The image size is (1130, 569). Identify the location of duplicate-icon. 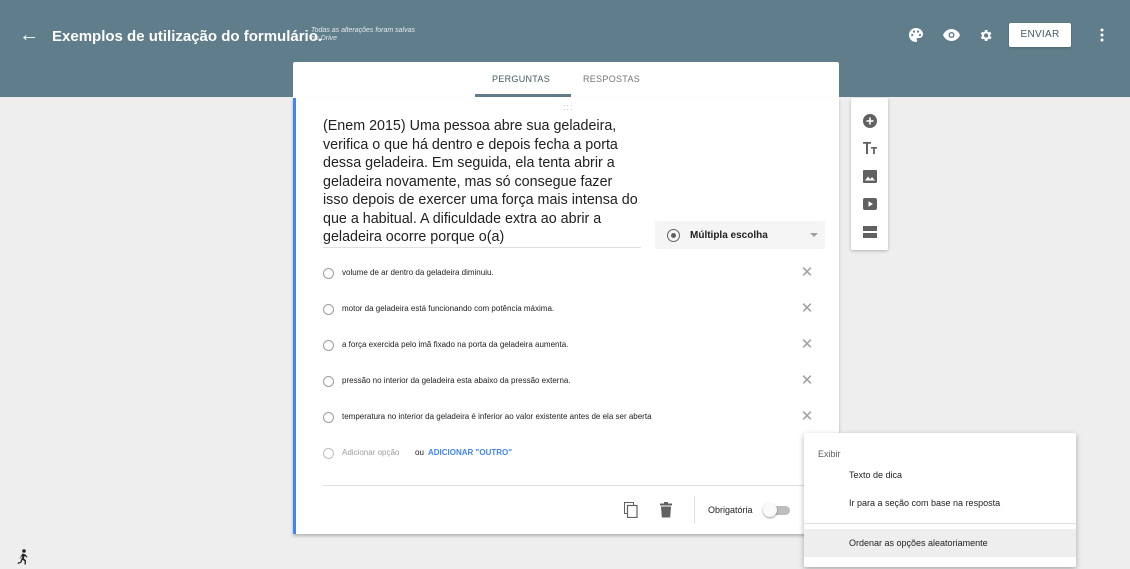
(631, 510).